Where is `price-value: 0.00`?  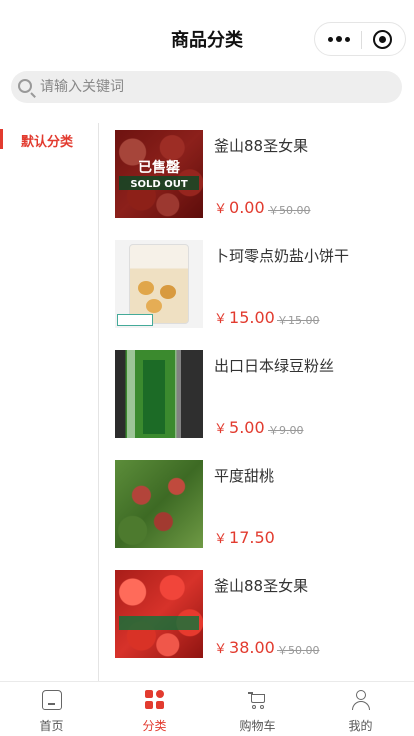 price-value: 0.00 is located at coordinates (247, 207).